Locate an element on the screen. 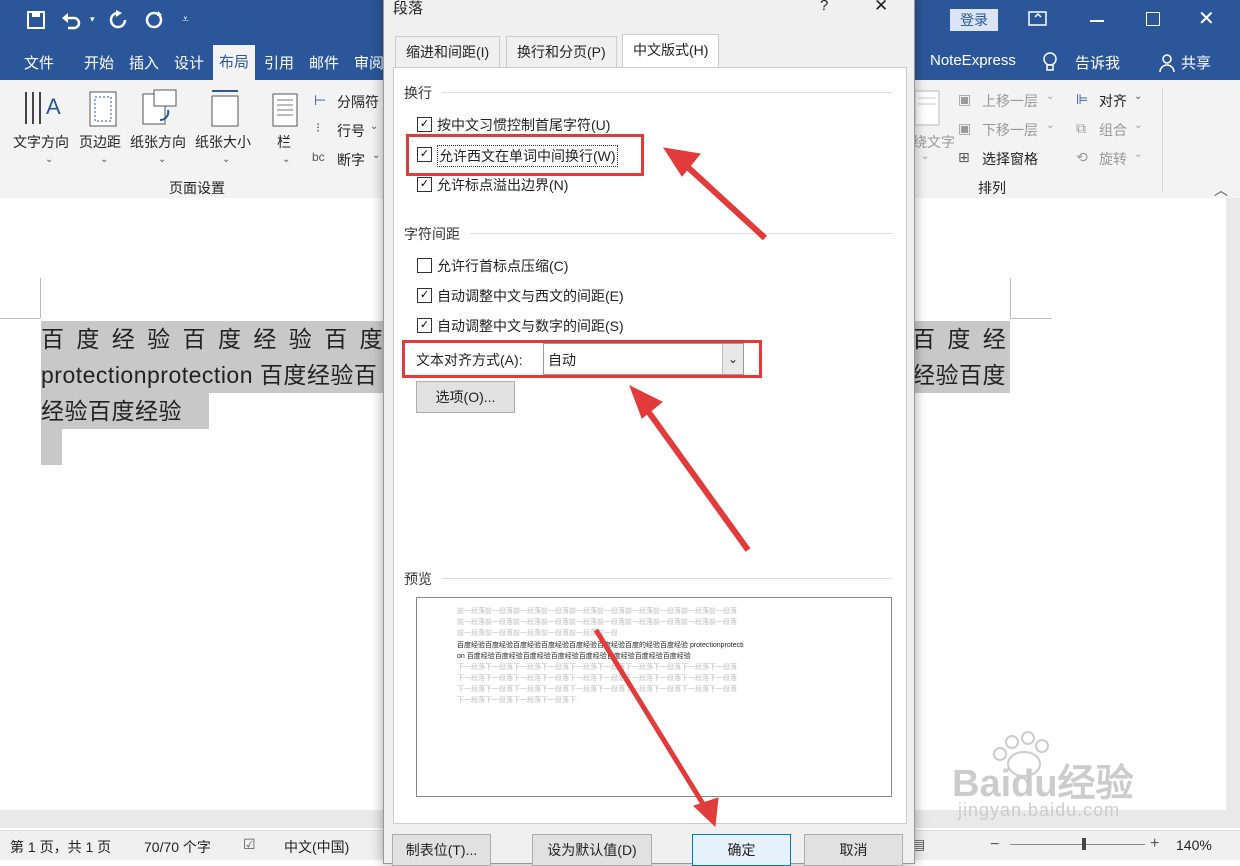 The height and width of the screenshot is (866, 1240). annotation-arrows is located at coordinates (680, 487).